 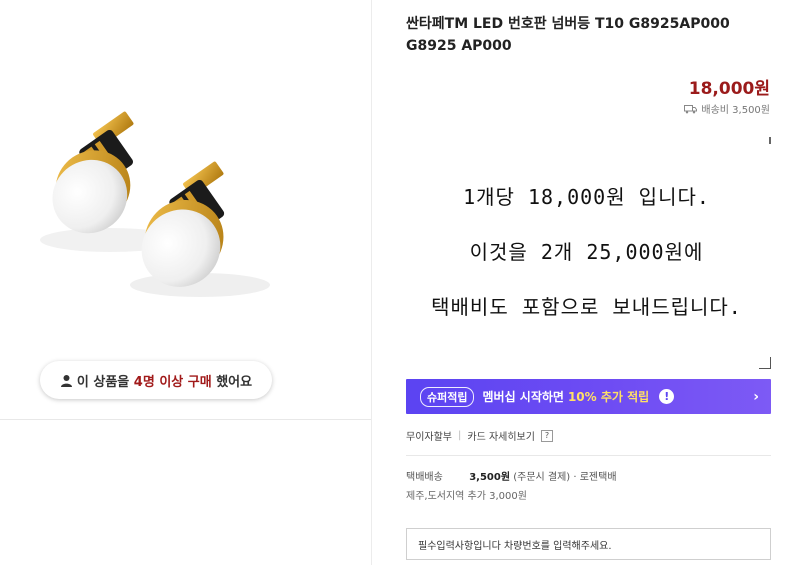 What do you see at coordinates (424, 477) in the screenshot?
I see `delivery-label: 택배배송` at bounding box center [424, 477].